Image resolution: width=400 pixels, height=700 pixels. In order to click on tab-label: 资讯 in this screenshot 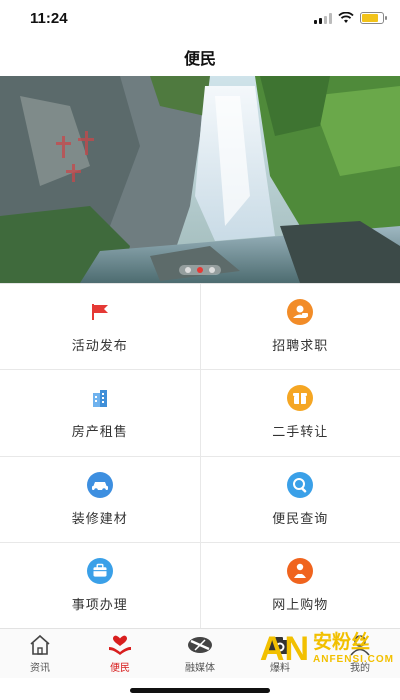, I will do `click(40, 668)`.